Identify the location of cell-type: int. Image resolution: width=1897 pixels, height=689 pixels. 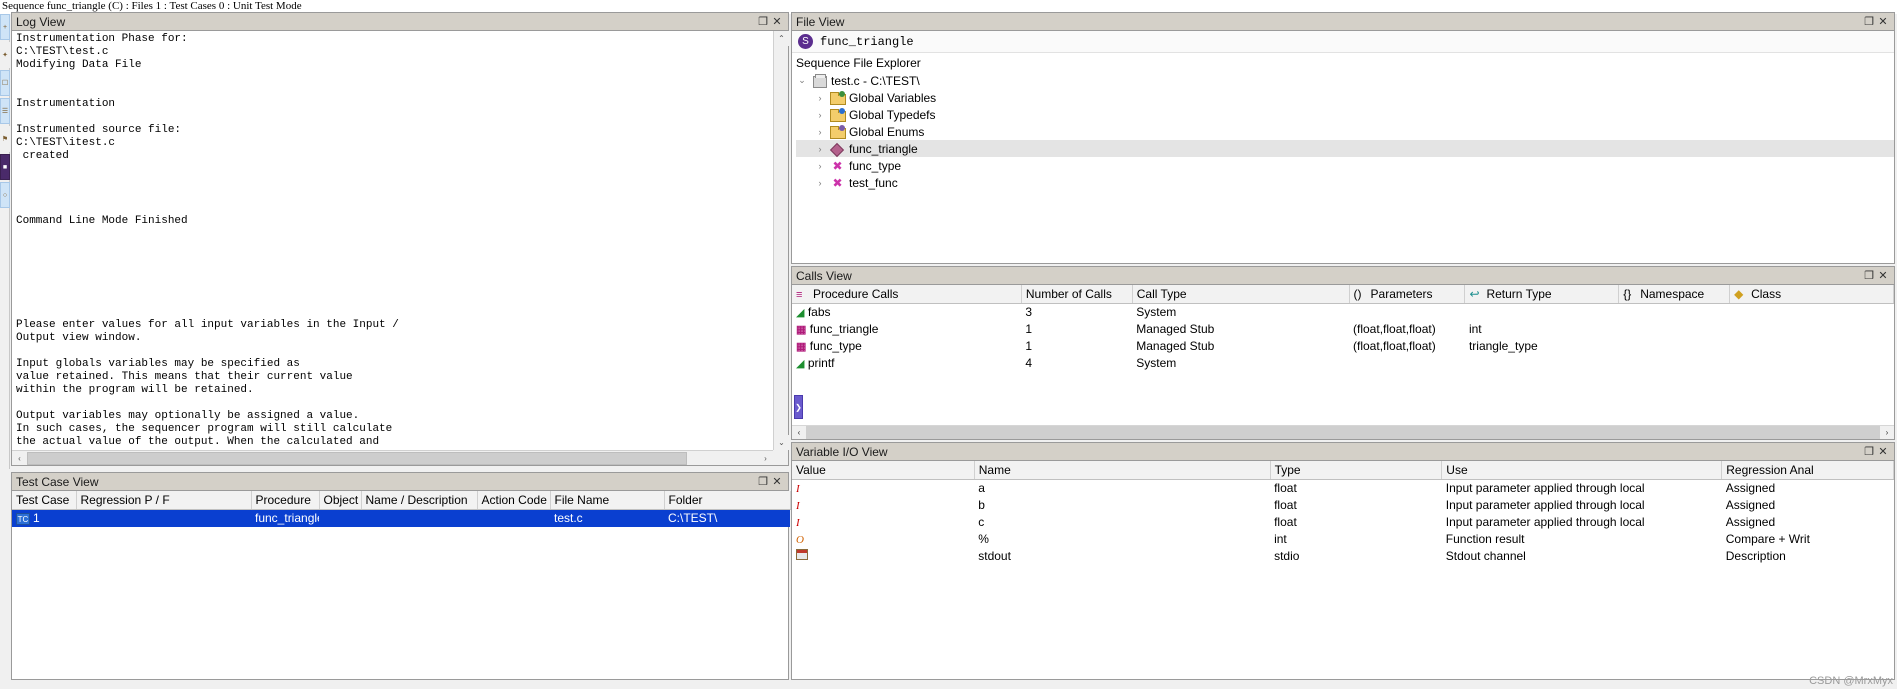
(1280, 539).